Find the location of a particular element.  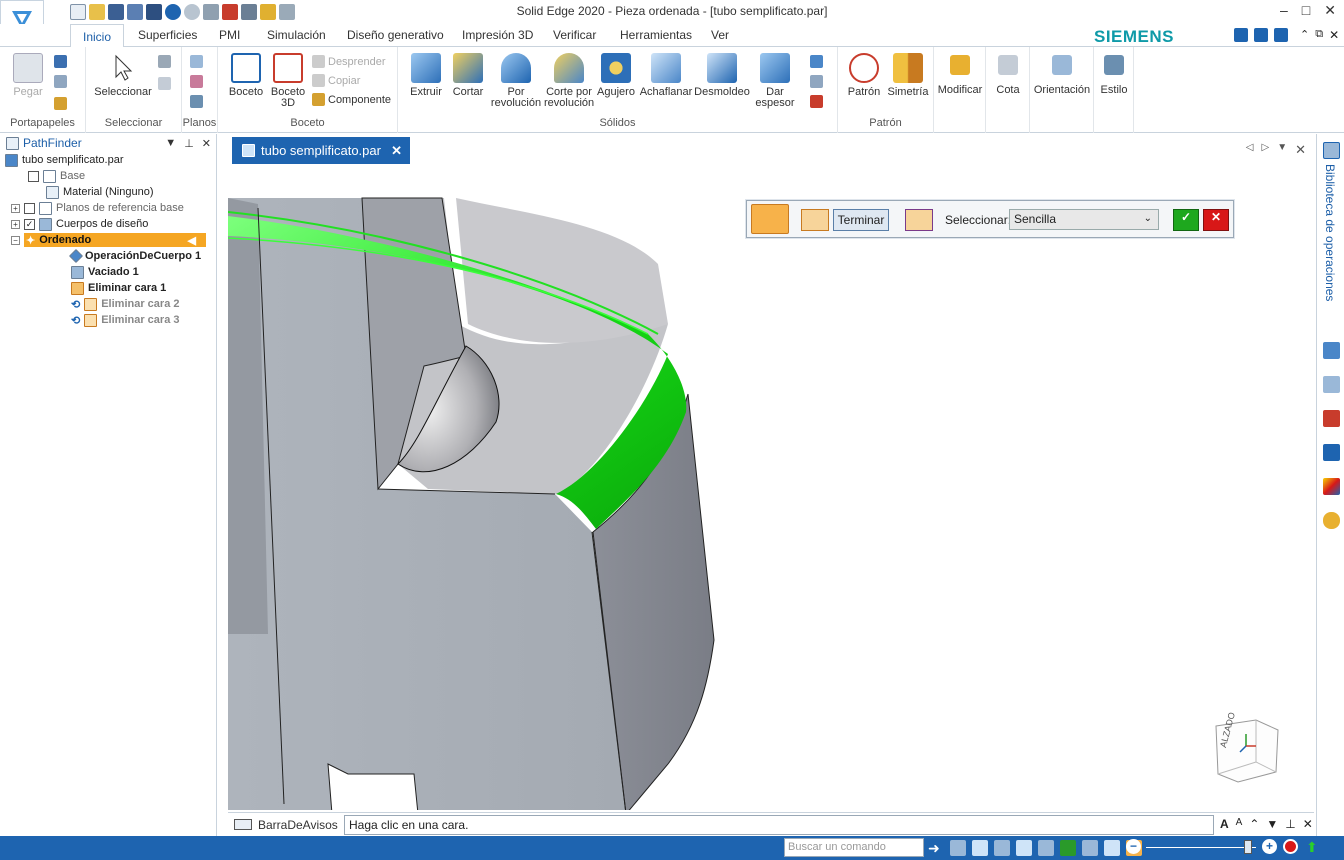

tab-list-icon: ▼ is located at coordinates (1282, 150).